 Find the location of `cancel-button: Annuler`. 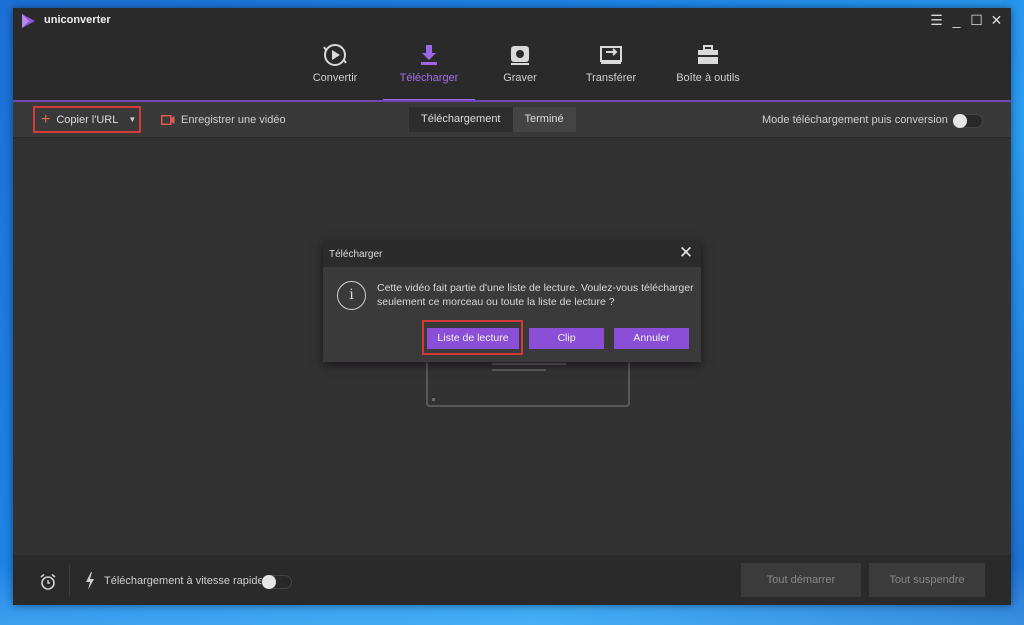

cancel-button: Annuler is located at coordinates (651, 338).